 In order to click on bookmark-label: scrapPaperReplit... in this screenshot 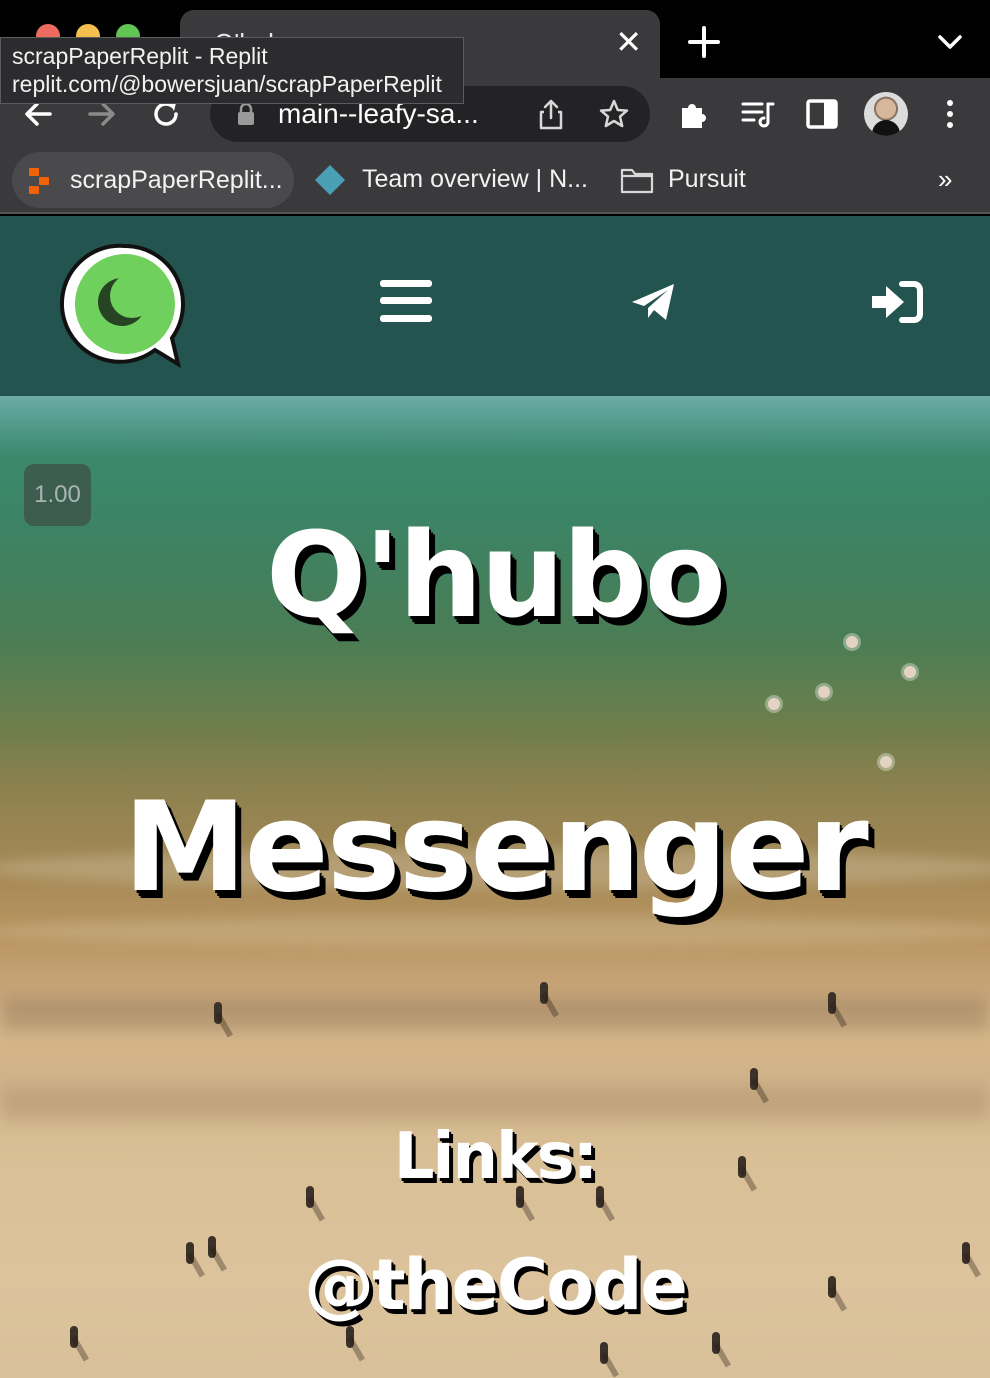, I will do `click(176, 179)`.